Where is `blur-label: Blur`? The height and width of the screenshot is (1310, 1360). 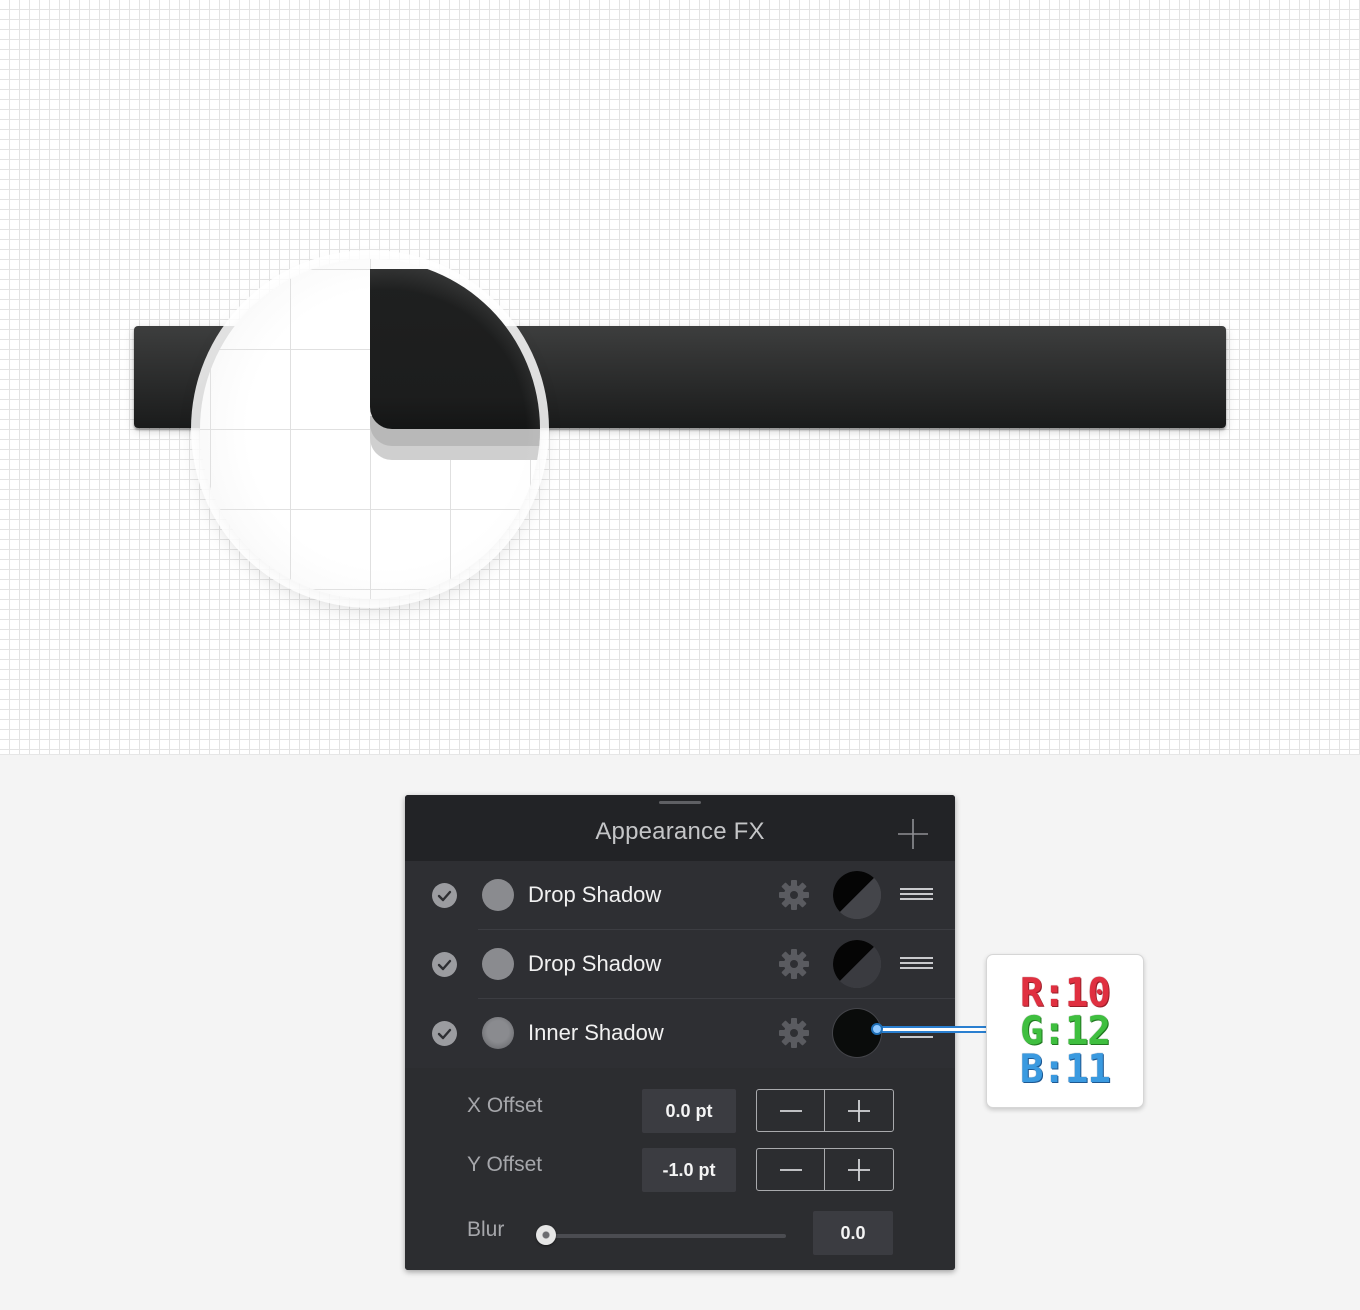 blur-label: Blur is located at coordinates (486, 1229).